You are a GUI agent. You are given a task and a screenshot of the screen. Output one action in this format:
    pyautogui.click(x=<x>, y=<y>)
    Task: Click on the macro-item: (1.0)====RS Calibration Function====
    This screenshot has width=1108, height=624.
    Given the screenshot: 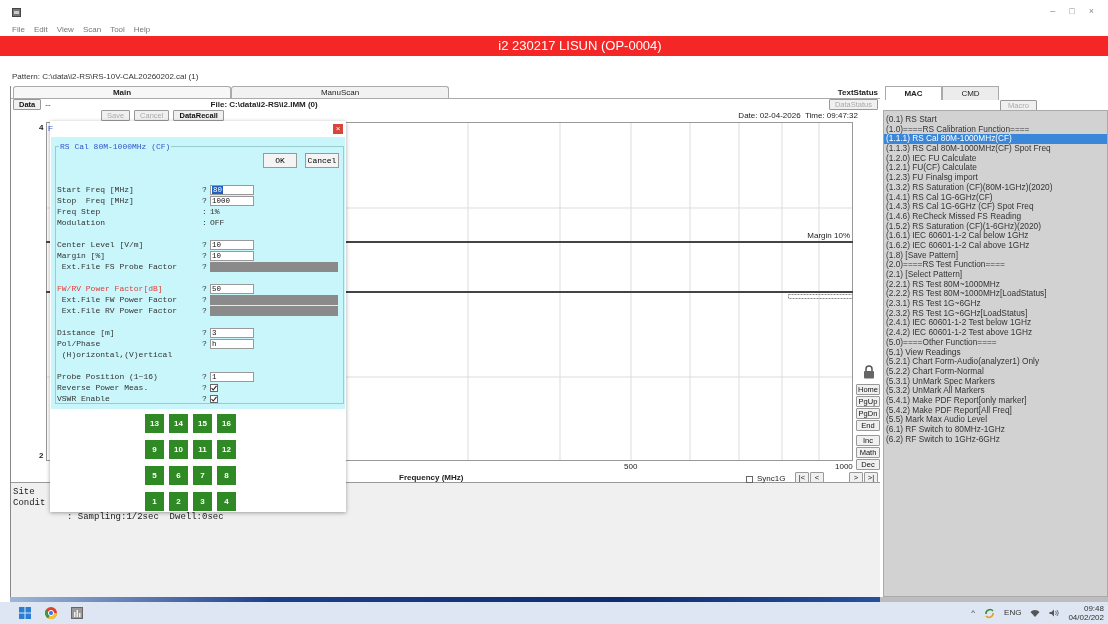 What is the action you would take?
    pyautogui.click(x=995, y=129)
    